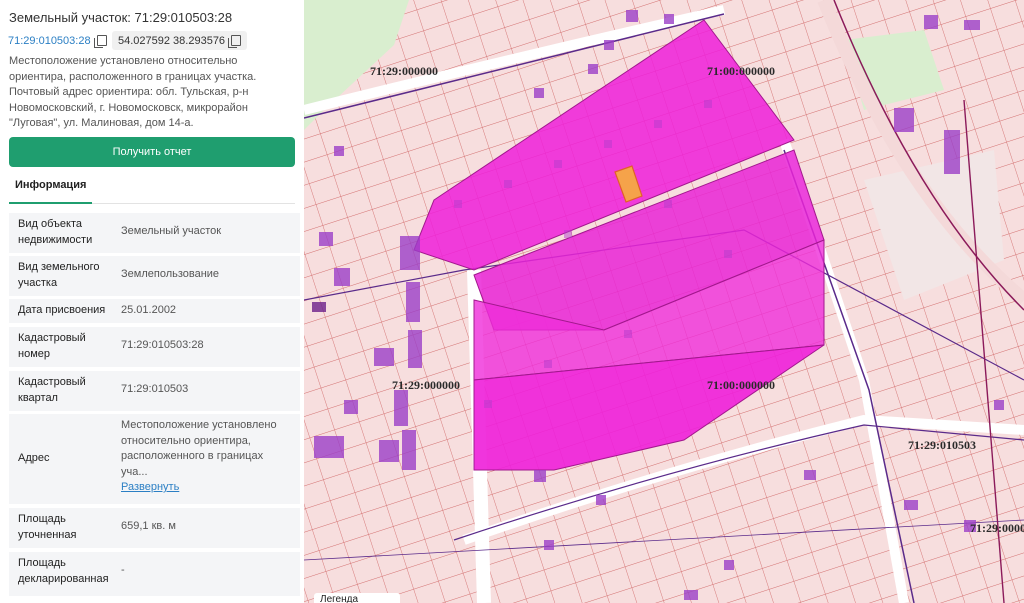 The image size is (1024, 603). What do you see at coordinates (34, 458) in the screenshot?
I see `info-label: Адрес` at bounding box center [34, 458].